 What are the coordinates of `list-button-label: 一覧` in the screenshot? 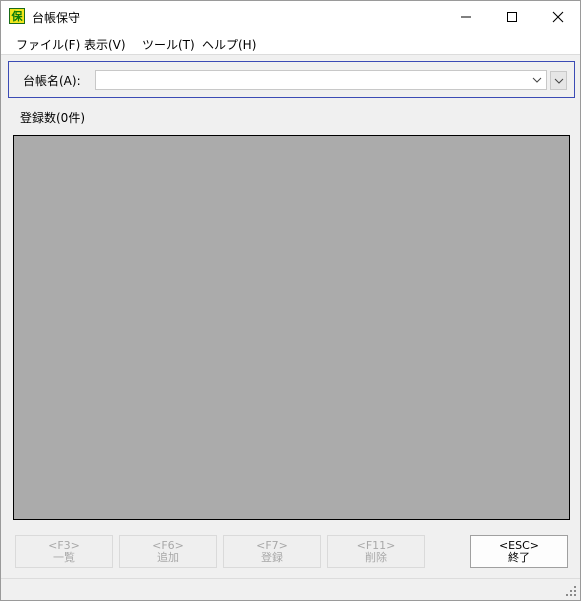 It's located at (64, 557).